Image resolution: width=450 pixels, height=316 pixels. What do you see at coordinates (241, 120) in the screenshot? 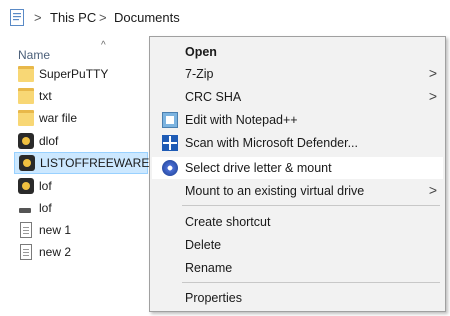
I see `menu-item-label: Edit with Notepad++` at bounding box center [241, 120].